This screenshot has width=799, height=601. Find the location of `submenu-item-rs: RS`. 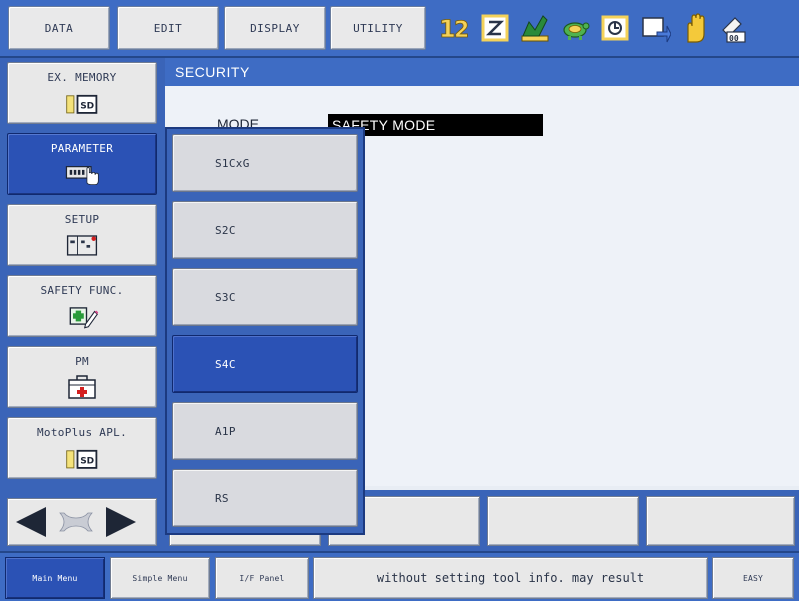

submenu-item-rs: RS is located at coordinates (265, 498).